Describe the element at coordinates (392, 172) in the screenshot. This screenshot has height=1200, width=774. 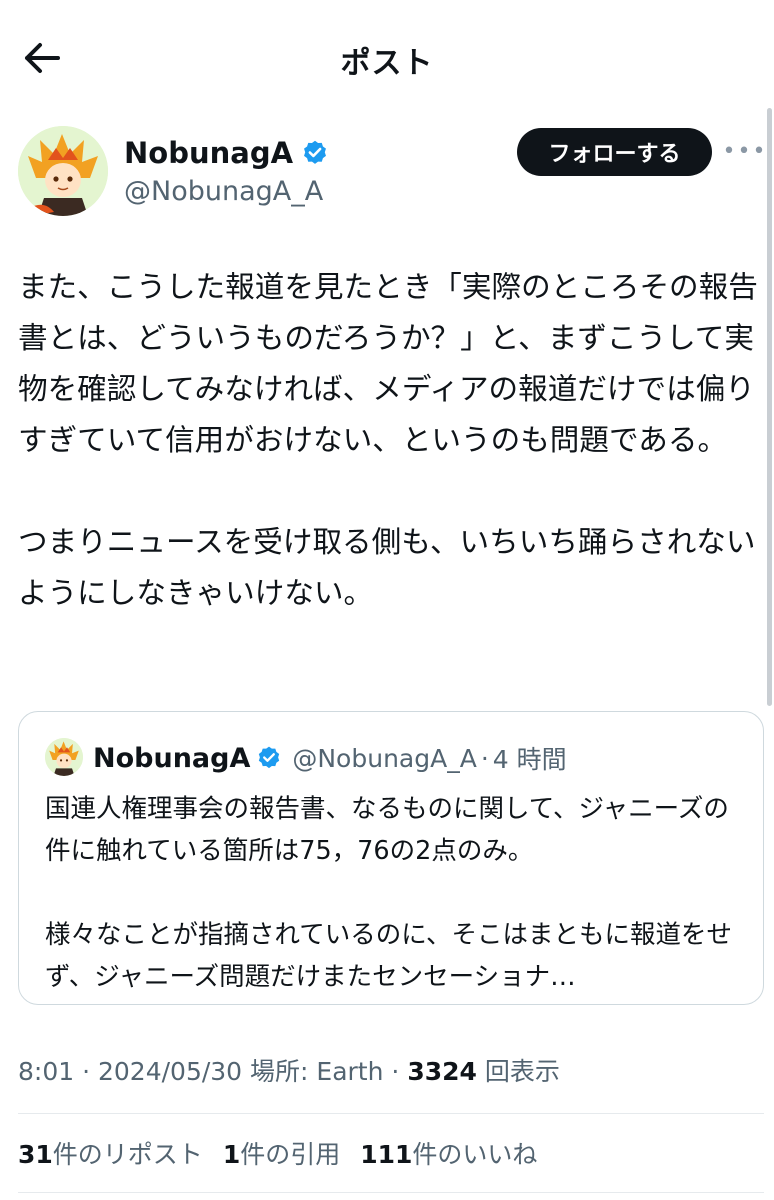
I see `author-section: NobunagA @NobunagA_A フォローする •••` at that location.